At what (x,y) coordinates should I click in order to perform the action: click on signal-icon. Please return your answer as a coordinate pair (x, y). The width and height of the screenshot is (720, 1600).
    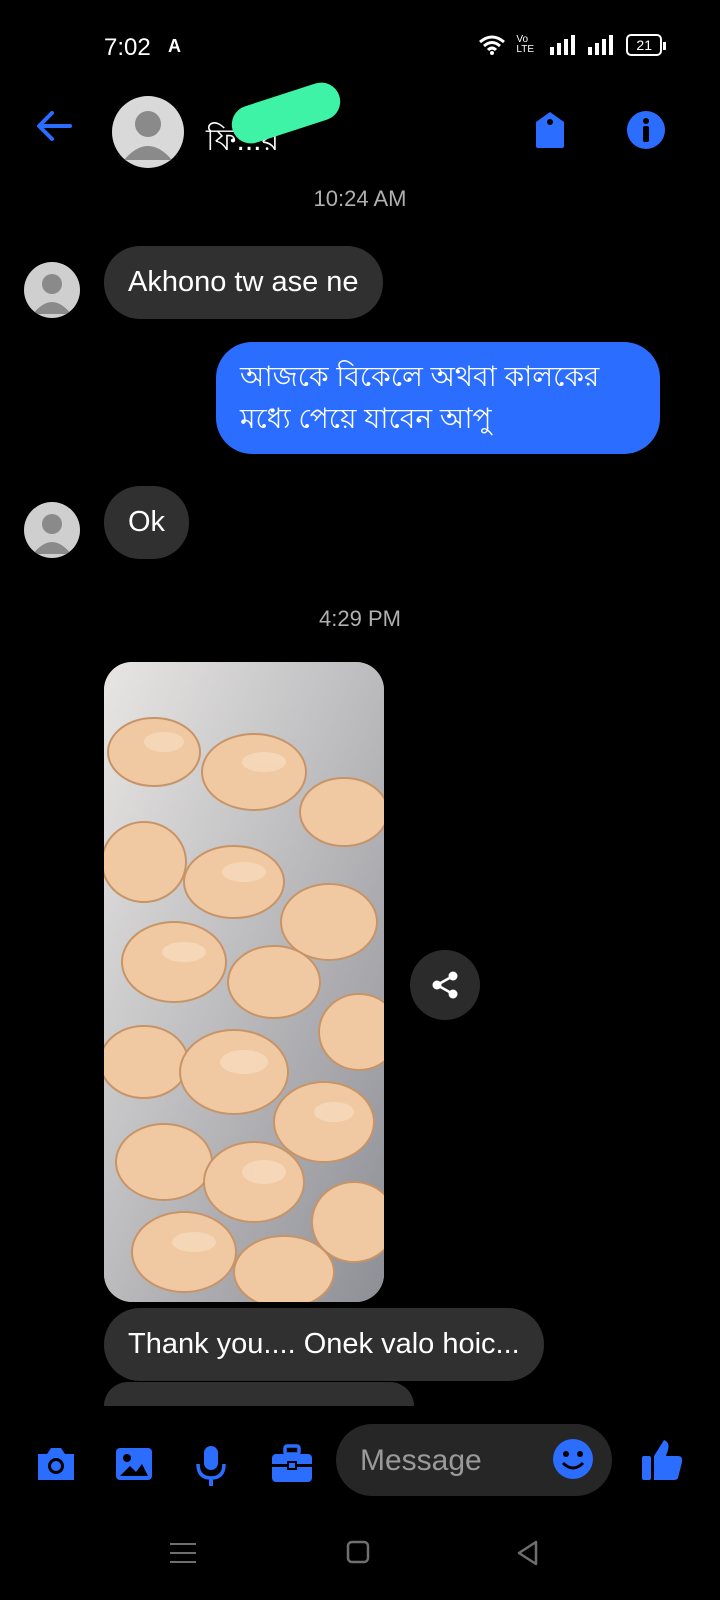
    Looking at the image, I should click on (563, 45).